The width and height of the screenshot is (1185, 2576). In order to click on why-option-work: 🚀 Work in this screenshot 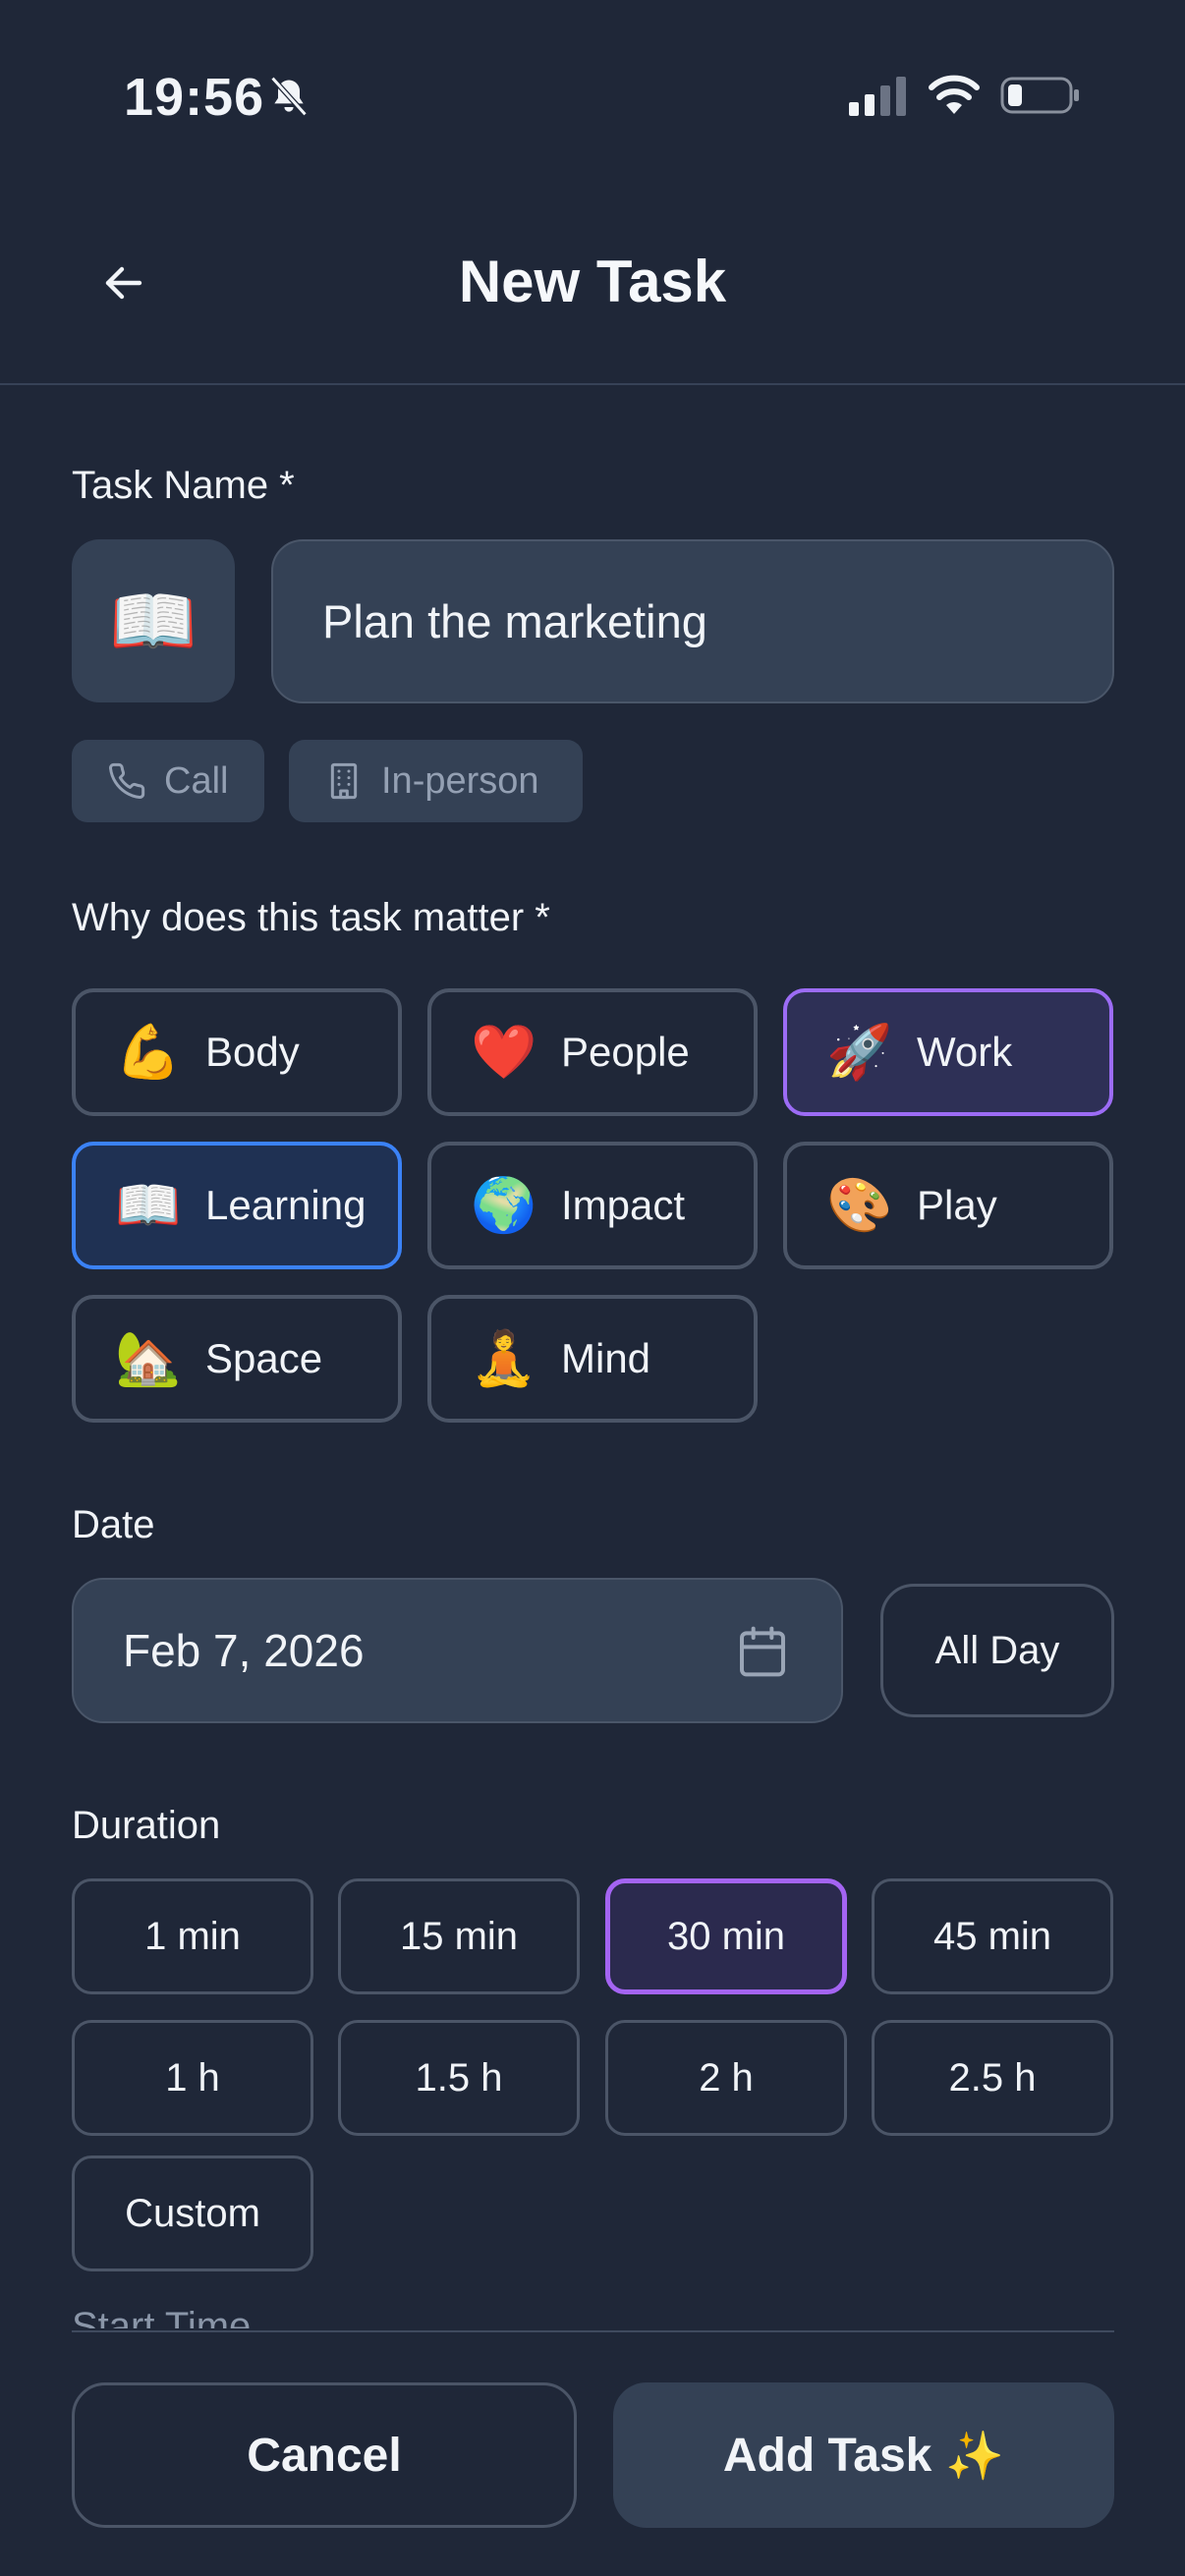, I will do `click(948, 1052)`.